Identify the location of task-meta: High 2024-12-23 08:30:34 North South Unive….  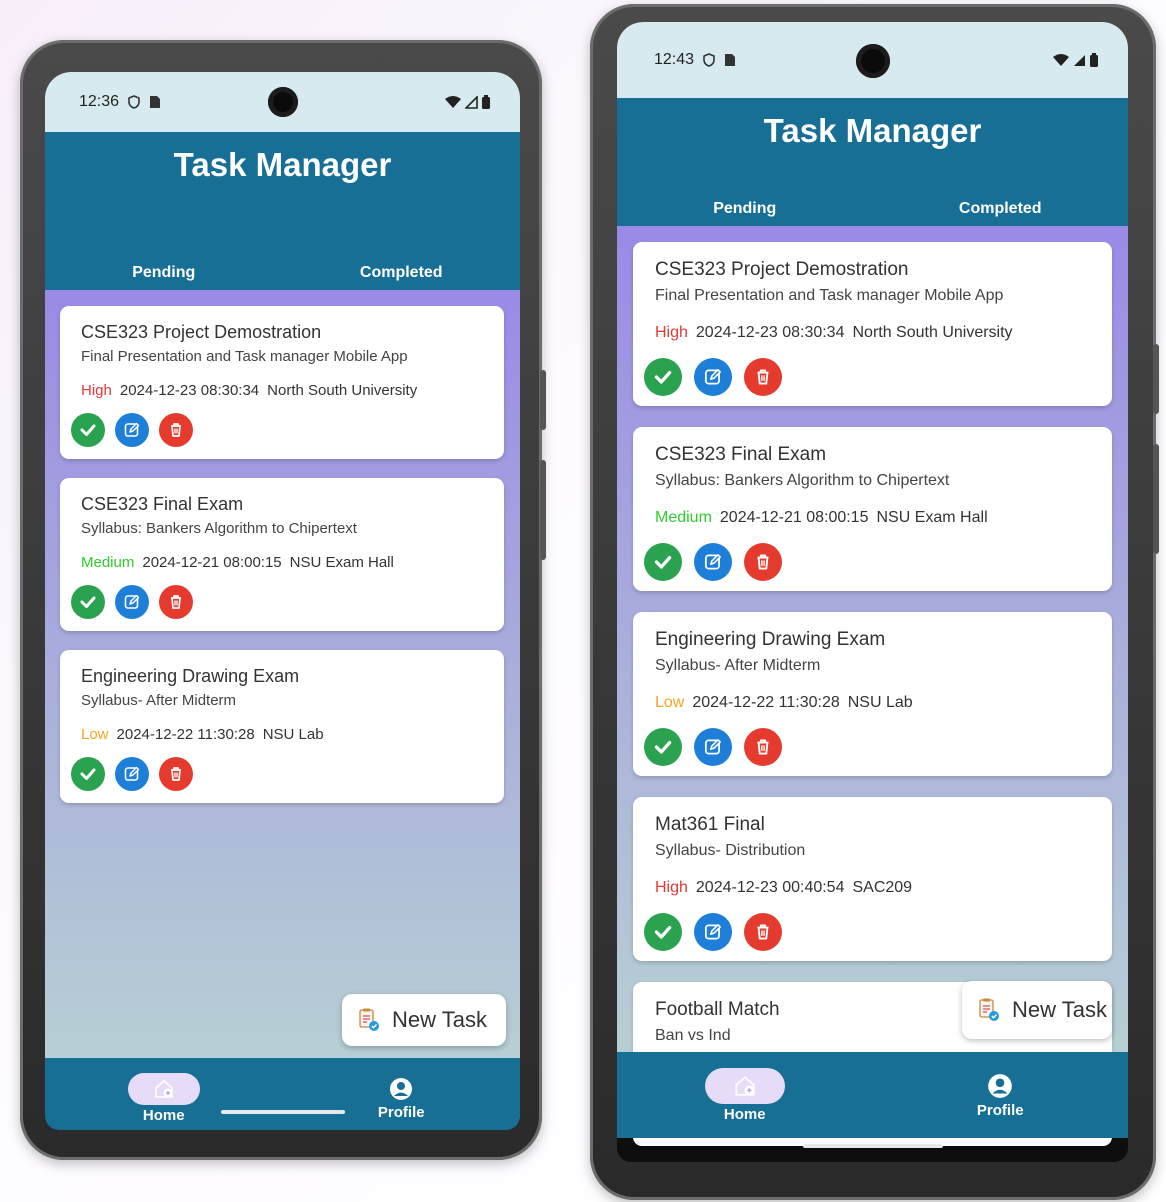
(834, 333).